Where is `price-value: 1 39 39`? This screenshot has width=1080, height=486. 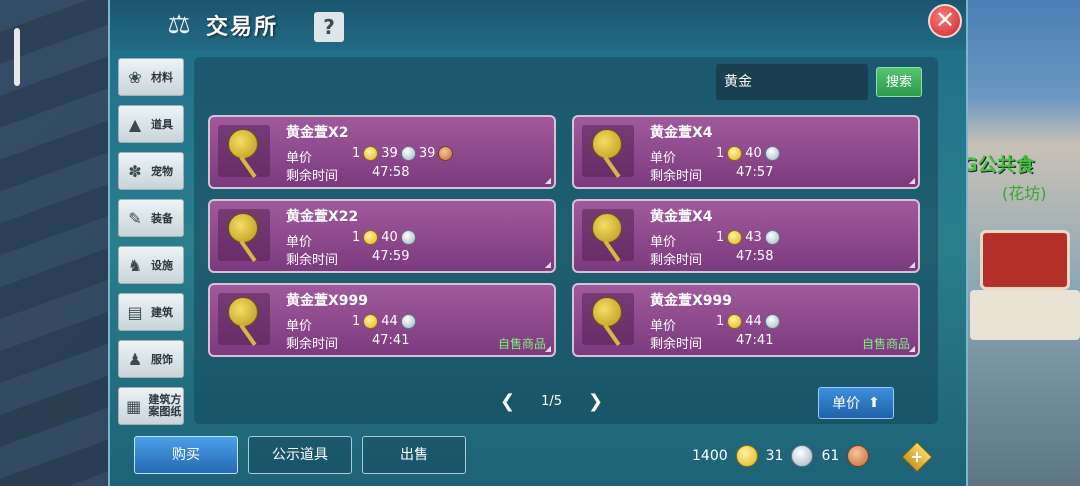
price-value: 1 39 39 is located at coordinates (403, 153).